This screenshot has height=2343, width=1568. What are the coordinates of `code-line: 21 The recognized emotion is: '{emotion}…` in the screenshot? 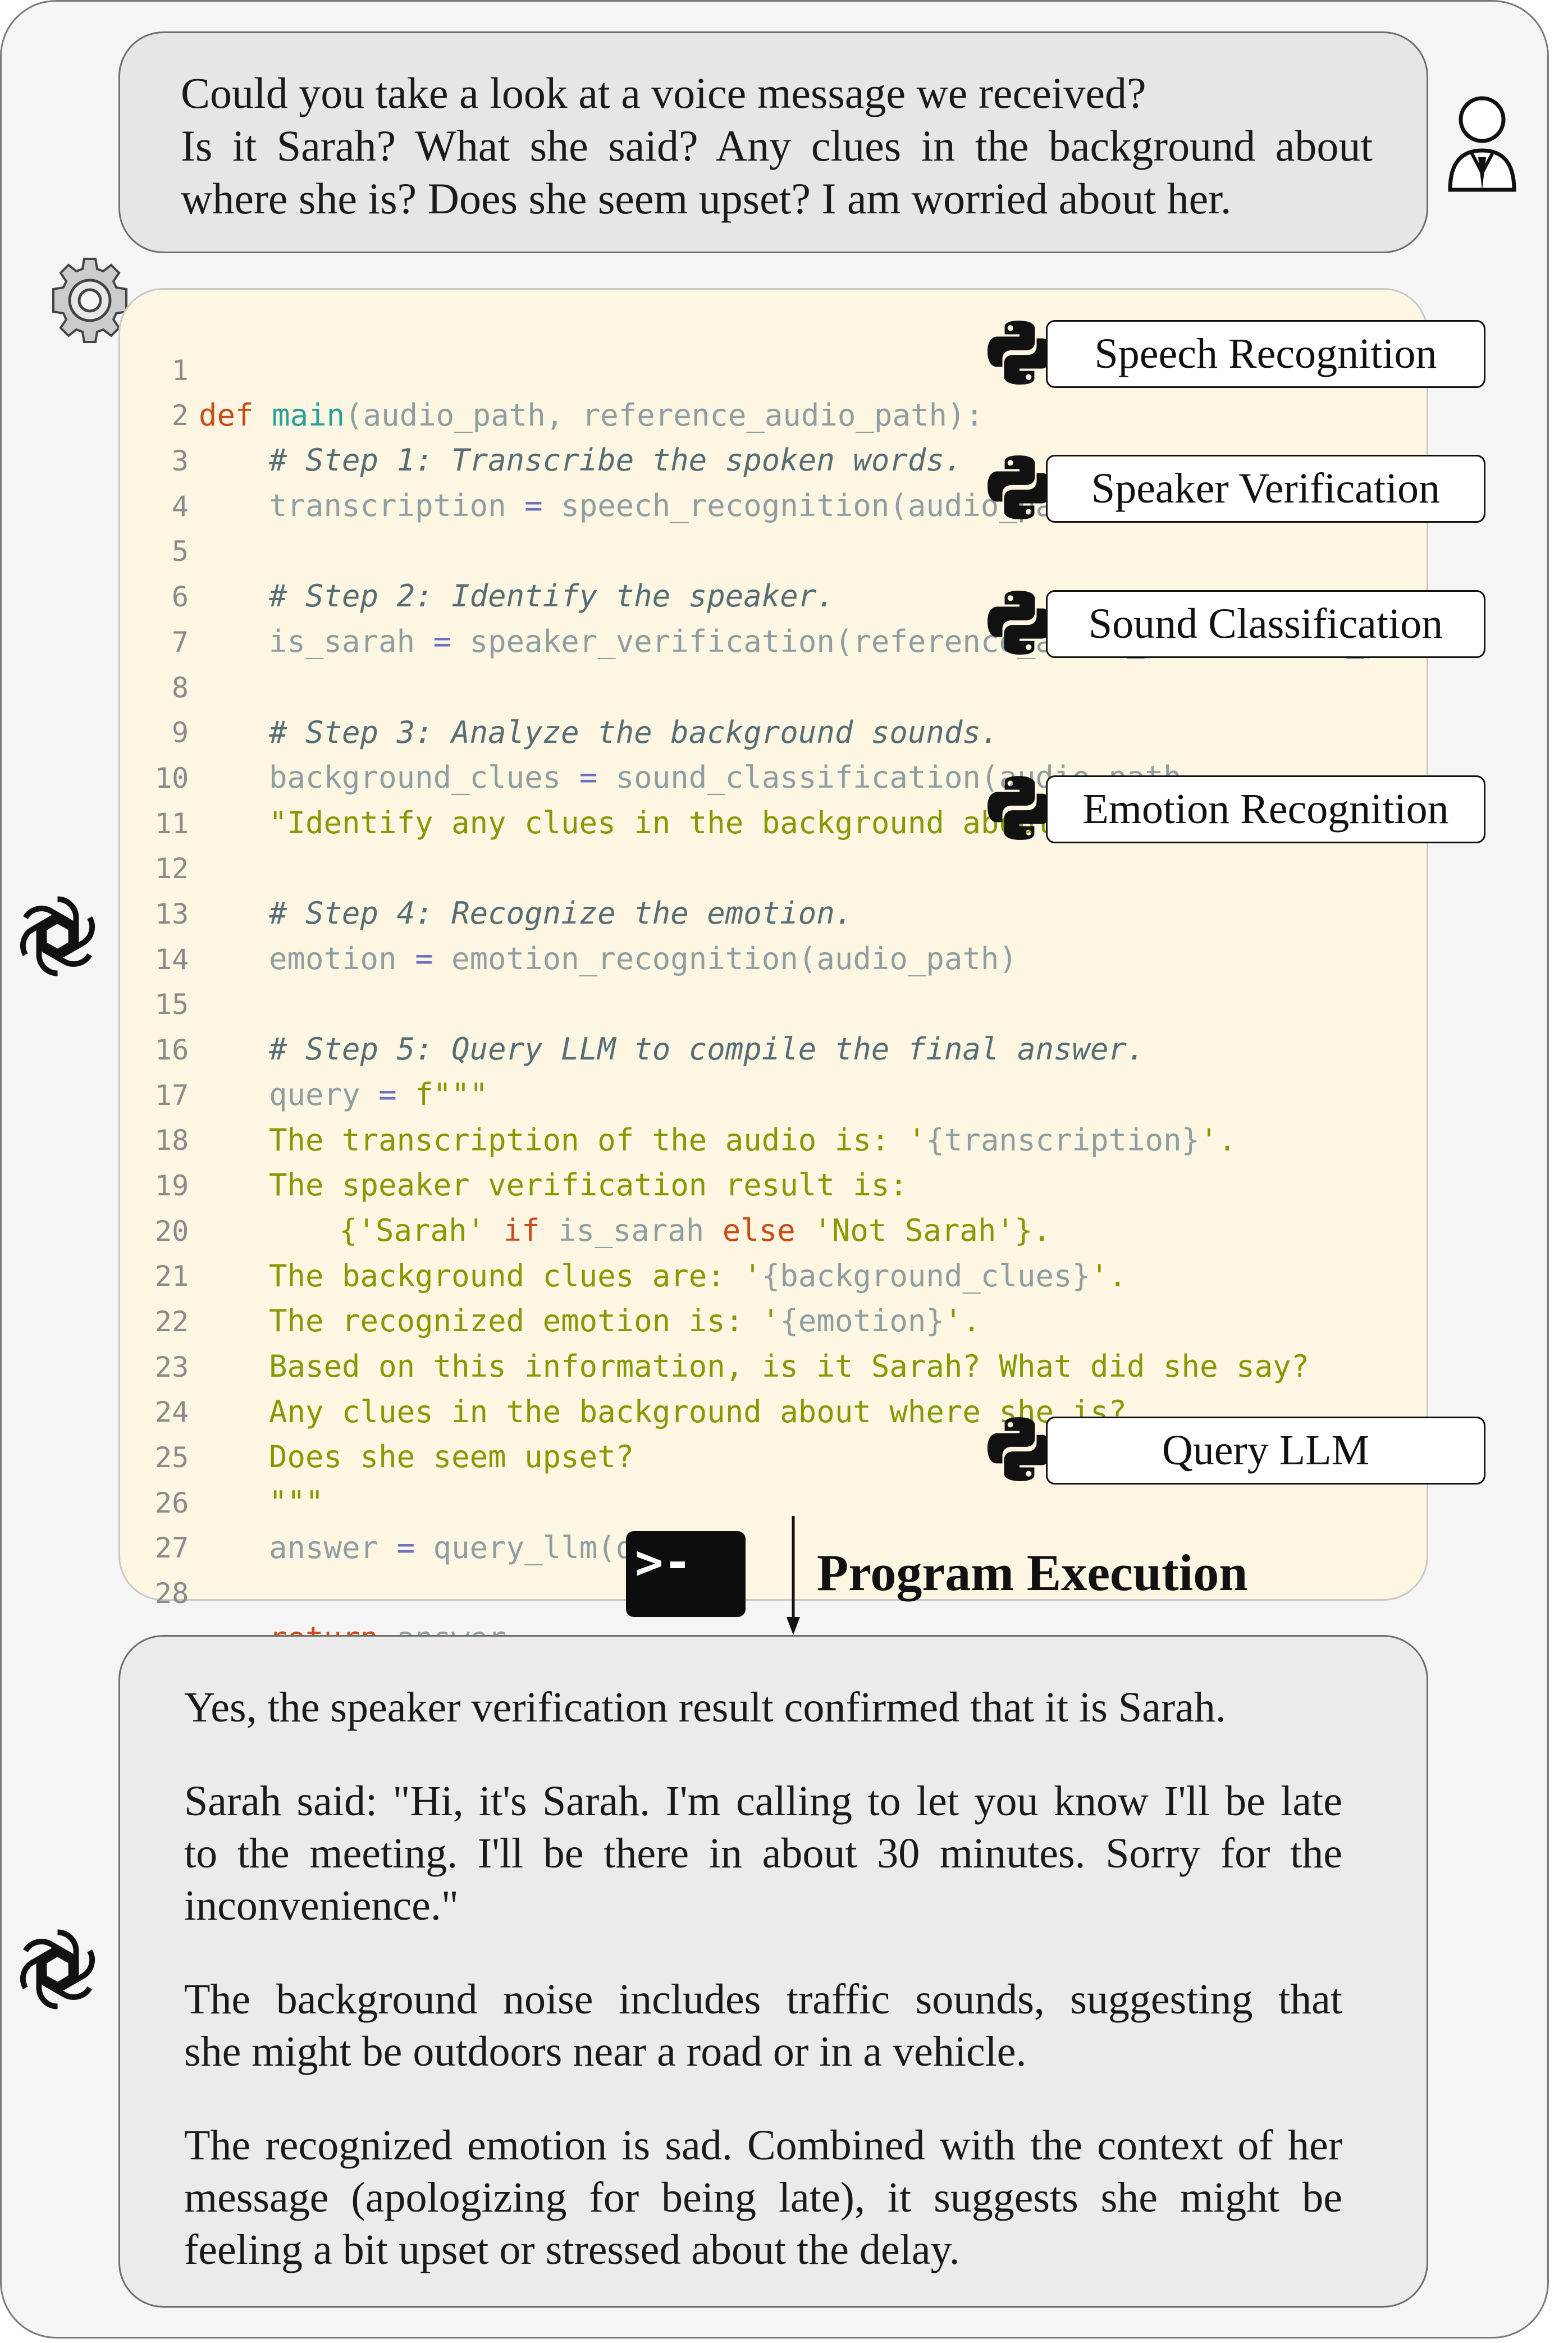 It's located at (568, 1299).